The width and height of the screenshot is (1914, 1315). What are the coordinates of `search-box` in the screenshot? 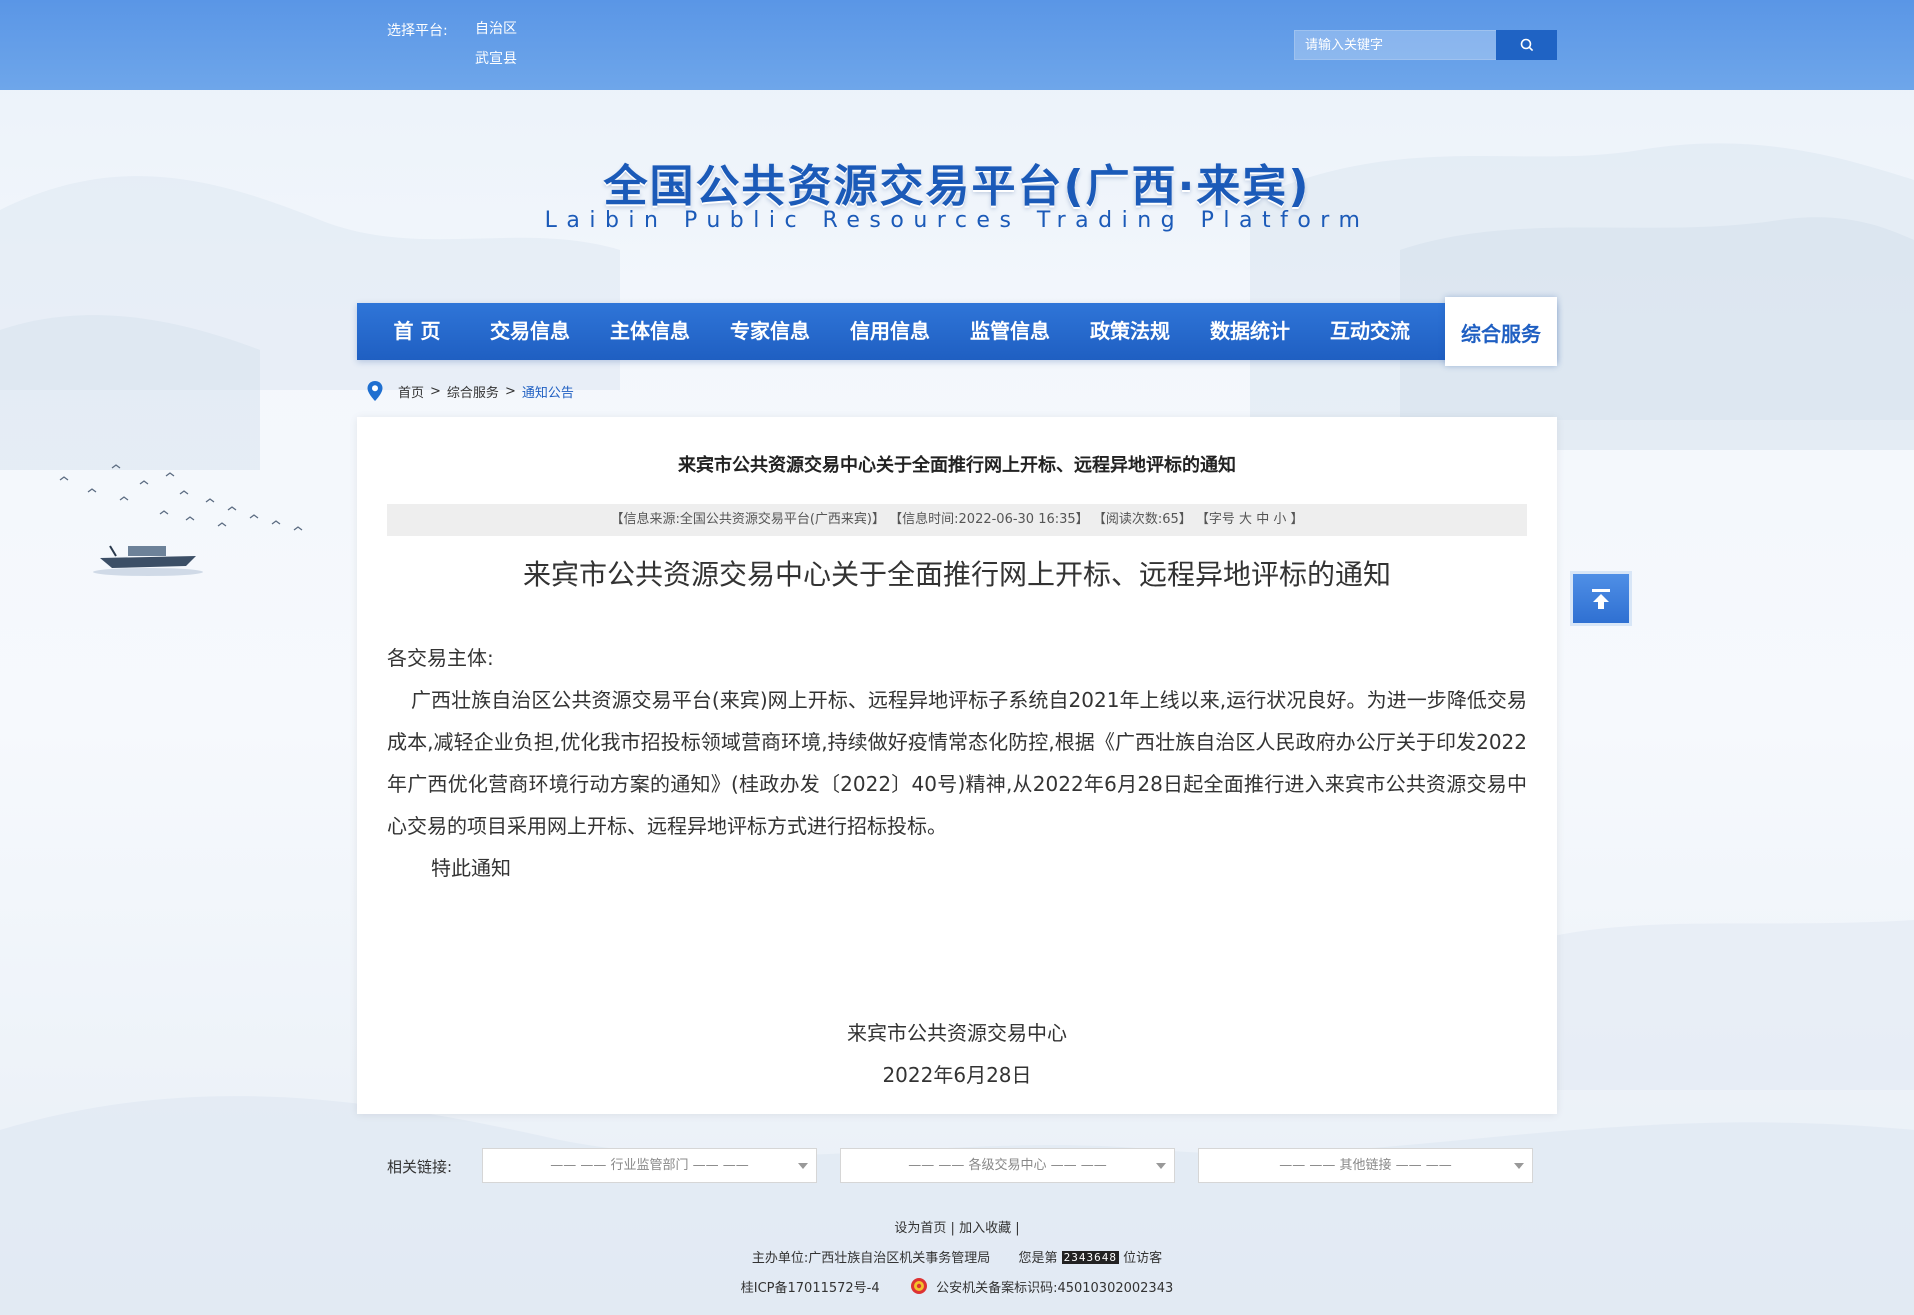 It's located at (1425, 45).